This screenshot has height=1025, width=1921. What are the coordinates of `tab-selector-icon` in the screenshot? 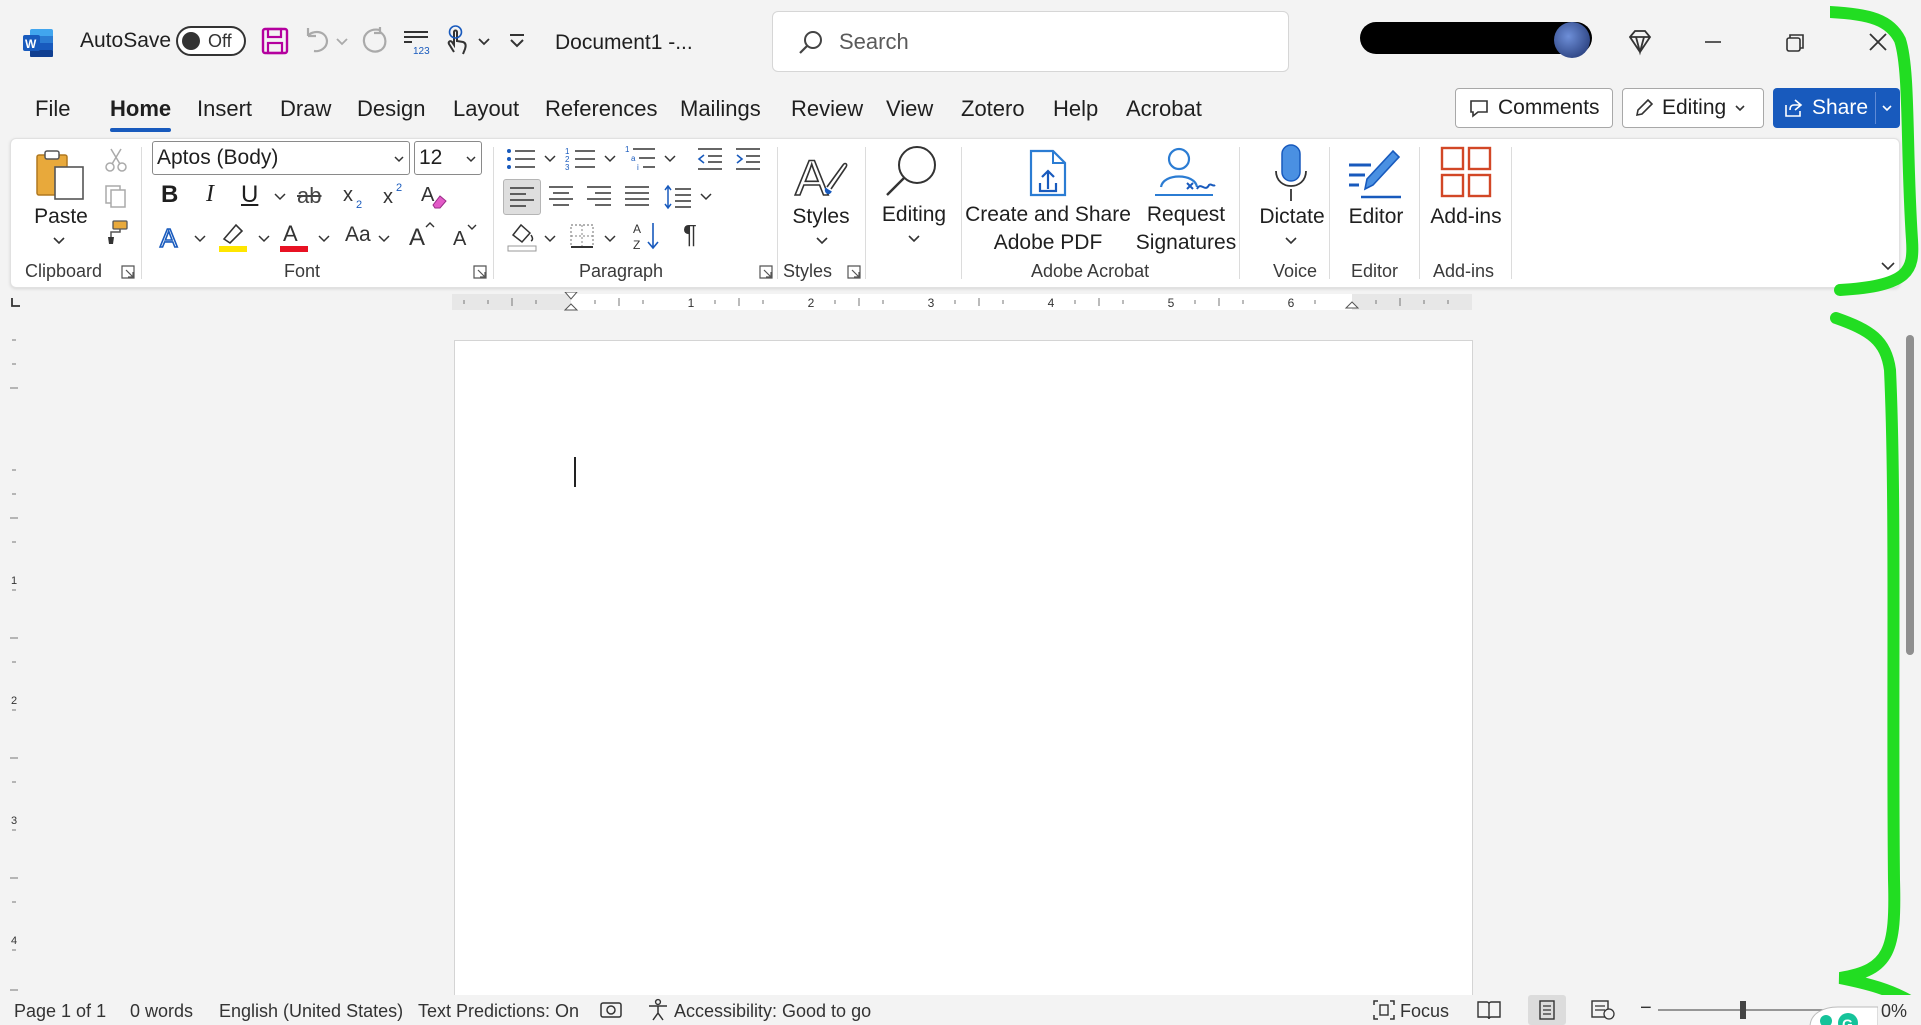 It's located at (16, 302).